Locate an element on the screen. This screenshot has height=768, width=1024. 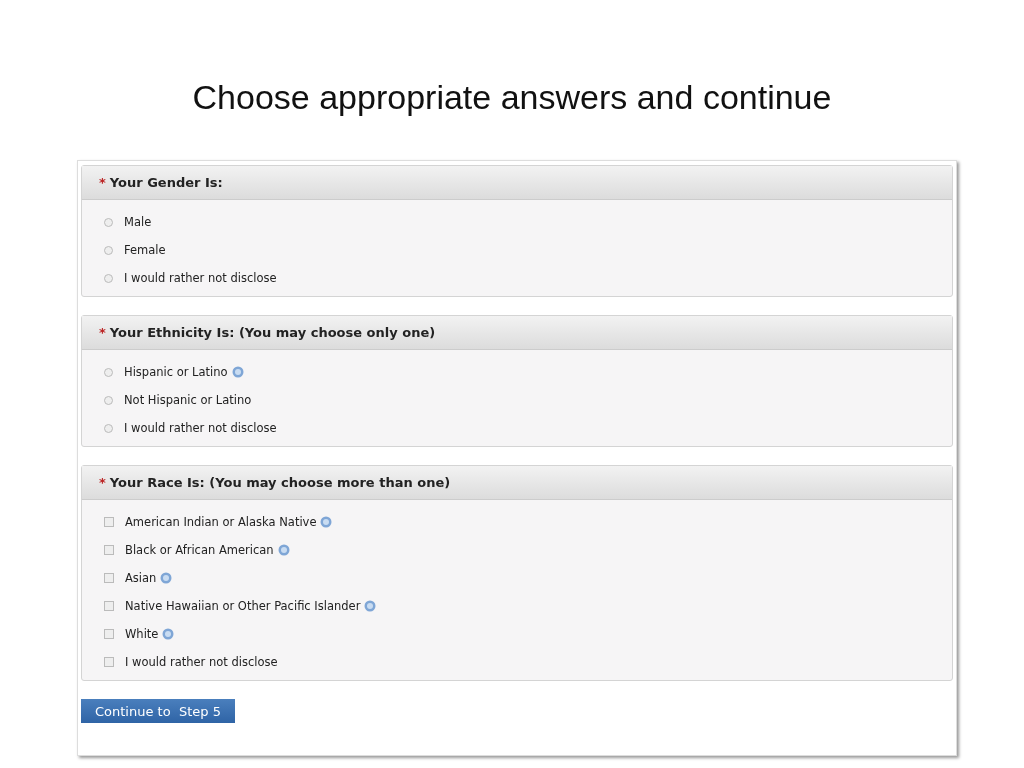
option-label: American Indian or Alaska Native is located at coordinates (221, 522).